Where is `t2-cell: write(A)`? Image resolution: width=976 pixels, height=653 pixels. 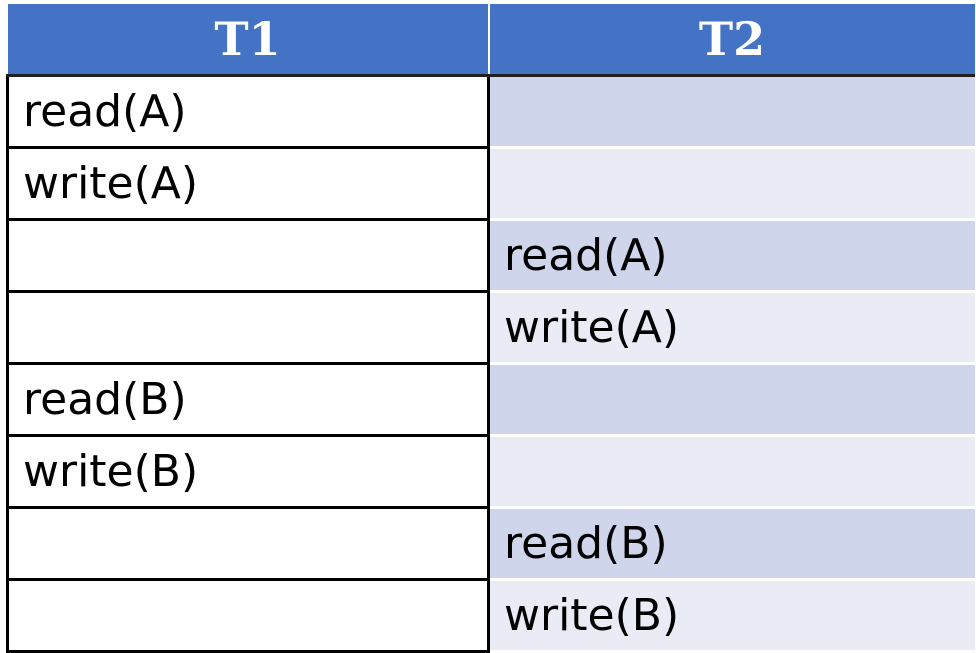
t2-cell: write(A) is located at coordinates (731, 328).